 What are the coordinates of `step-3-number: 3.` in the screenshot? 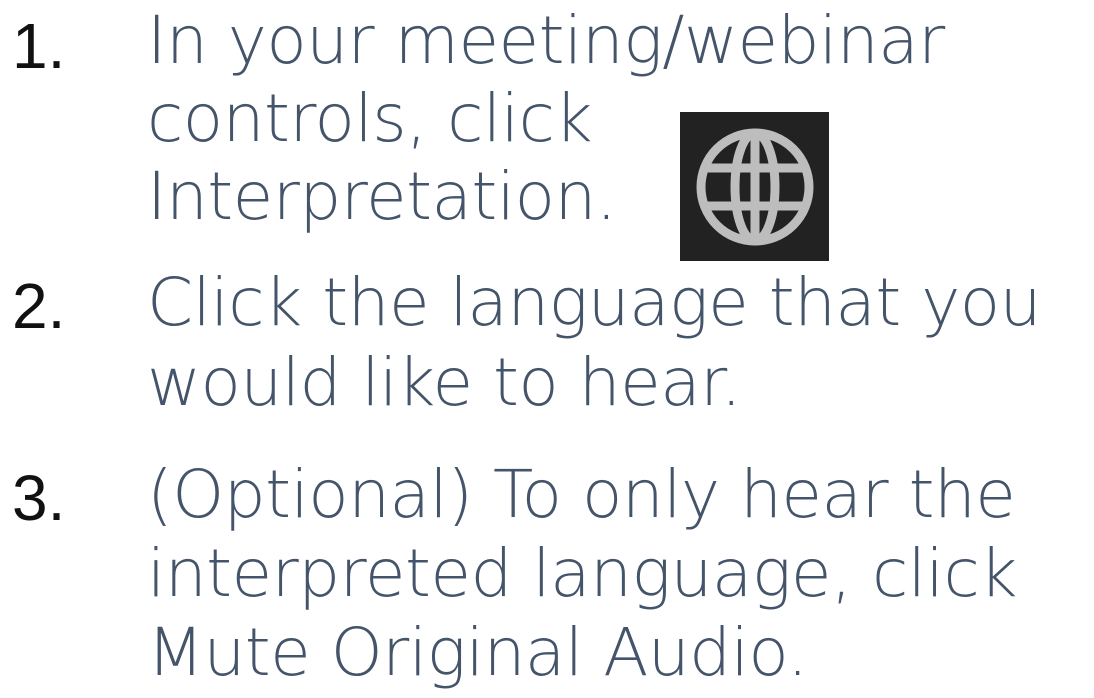 It's located at (39, 498).